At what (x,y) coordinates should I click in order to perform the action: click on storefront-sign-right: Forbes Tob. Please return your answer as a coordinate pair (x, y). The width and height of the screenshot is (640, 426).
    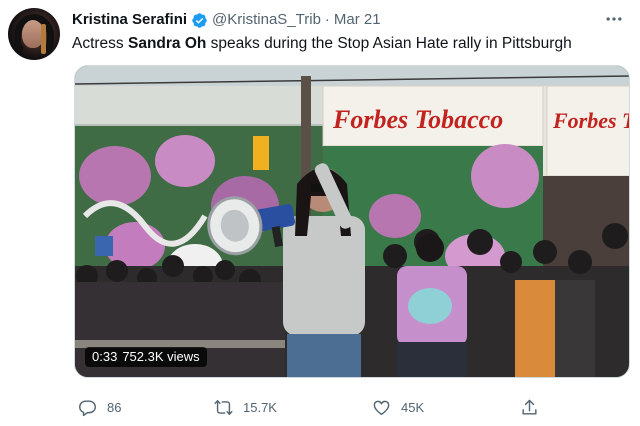
    Looking at the image, I should click on (591, 120).